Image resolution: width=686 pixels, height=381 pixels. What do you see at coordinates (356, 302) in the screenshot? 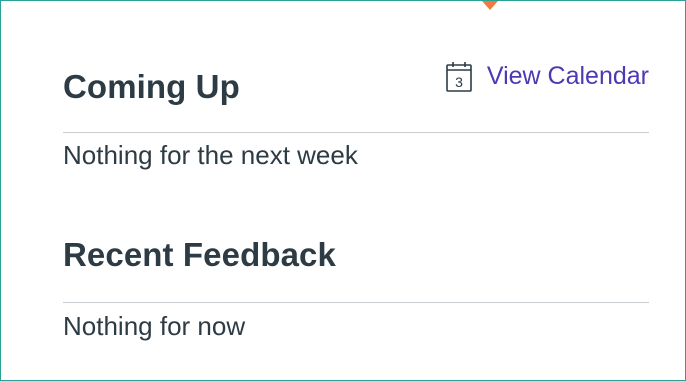
I see `recent-feedback-divider` at bounding box center [356, 302].